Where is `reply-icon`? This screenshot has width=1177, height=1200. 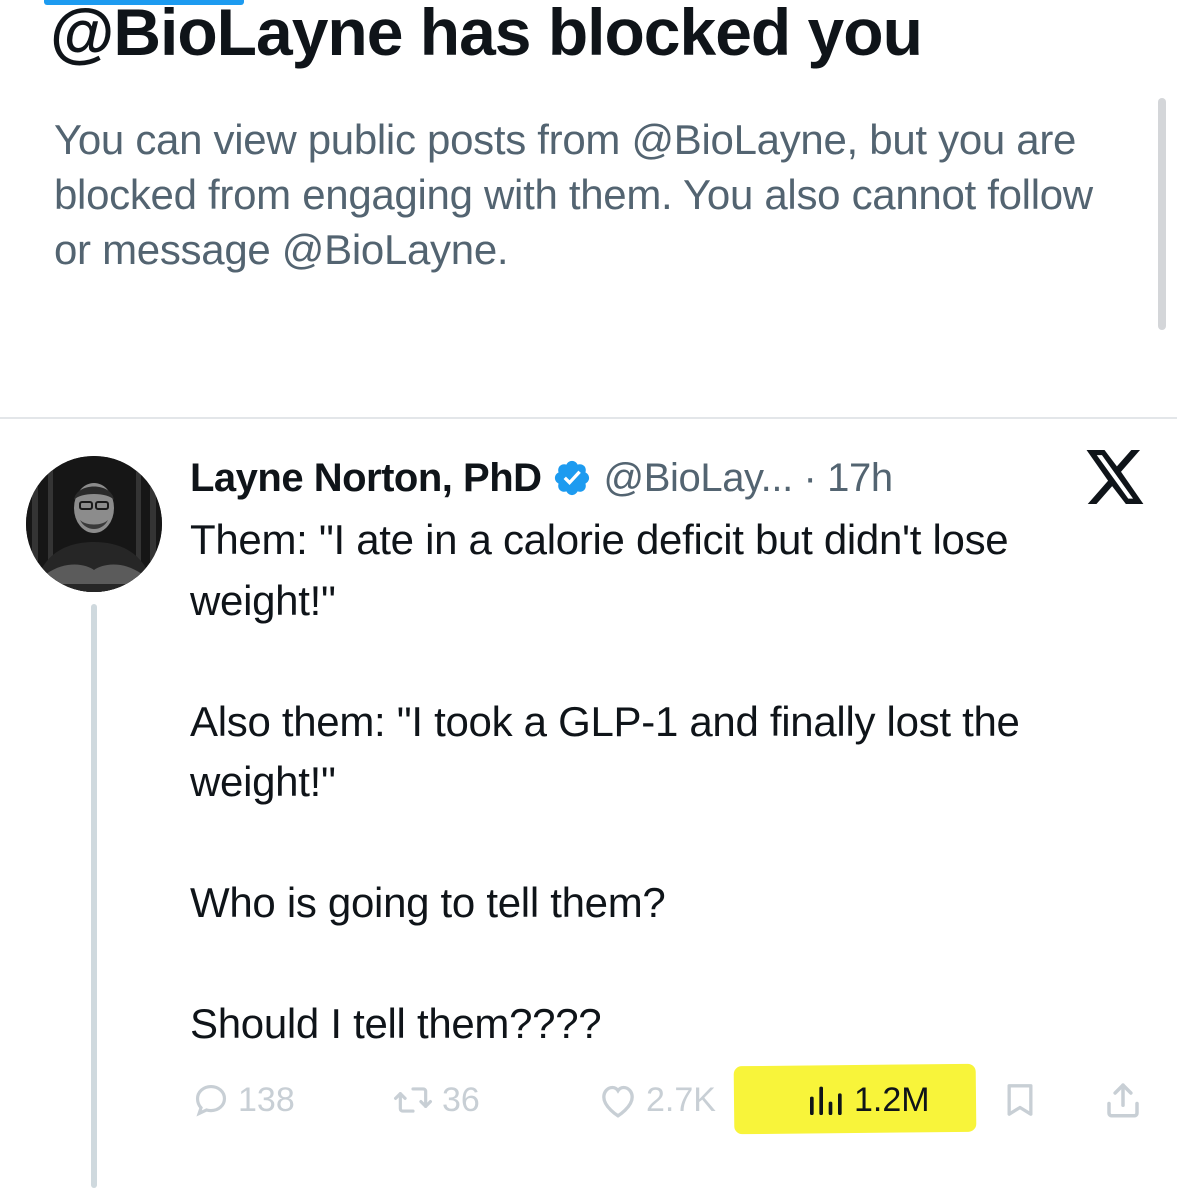
reply-icon is located at coordinates (211, 1100).